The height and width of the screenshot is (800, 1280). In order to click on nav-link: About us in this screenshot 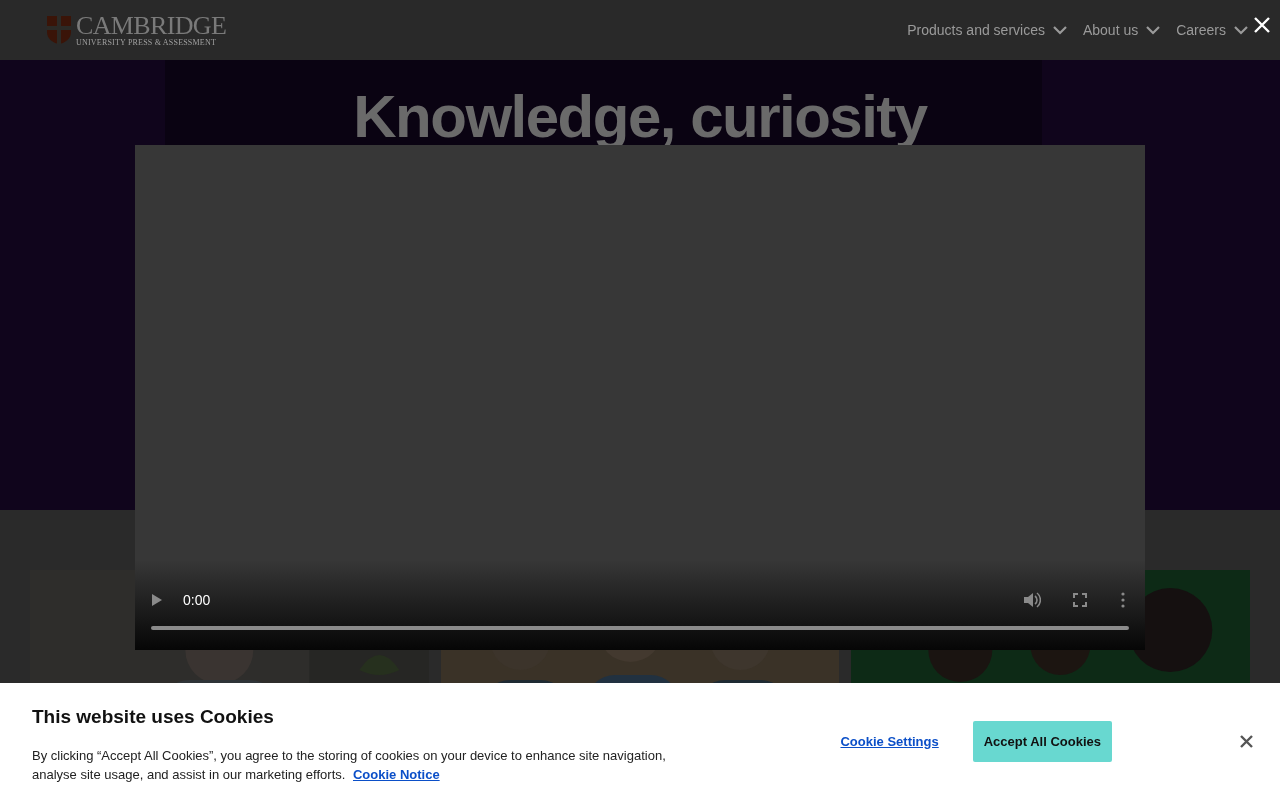, I will do `click(1121, 30)`.